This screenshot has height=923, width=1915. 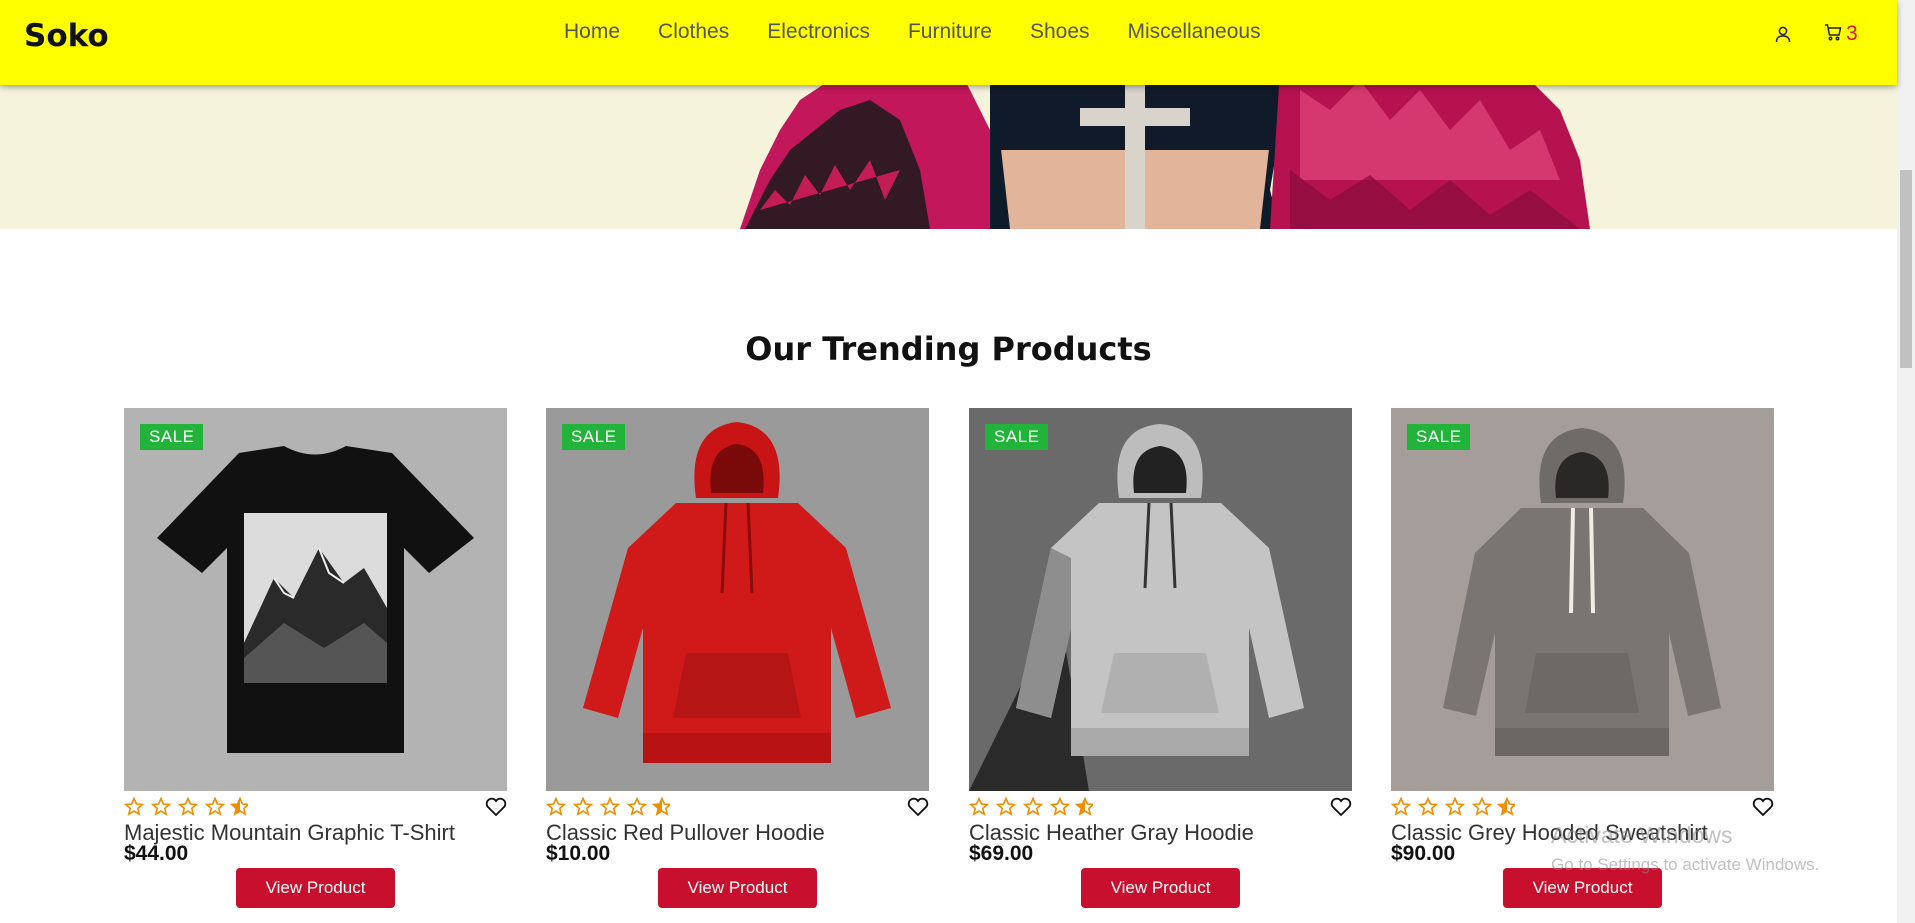 I want to click on section-title: Our Trending Products, so click(x=948, y=349).